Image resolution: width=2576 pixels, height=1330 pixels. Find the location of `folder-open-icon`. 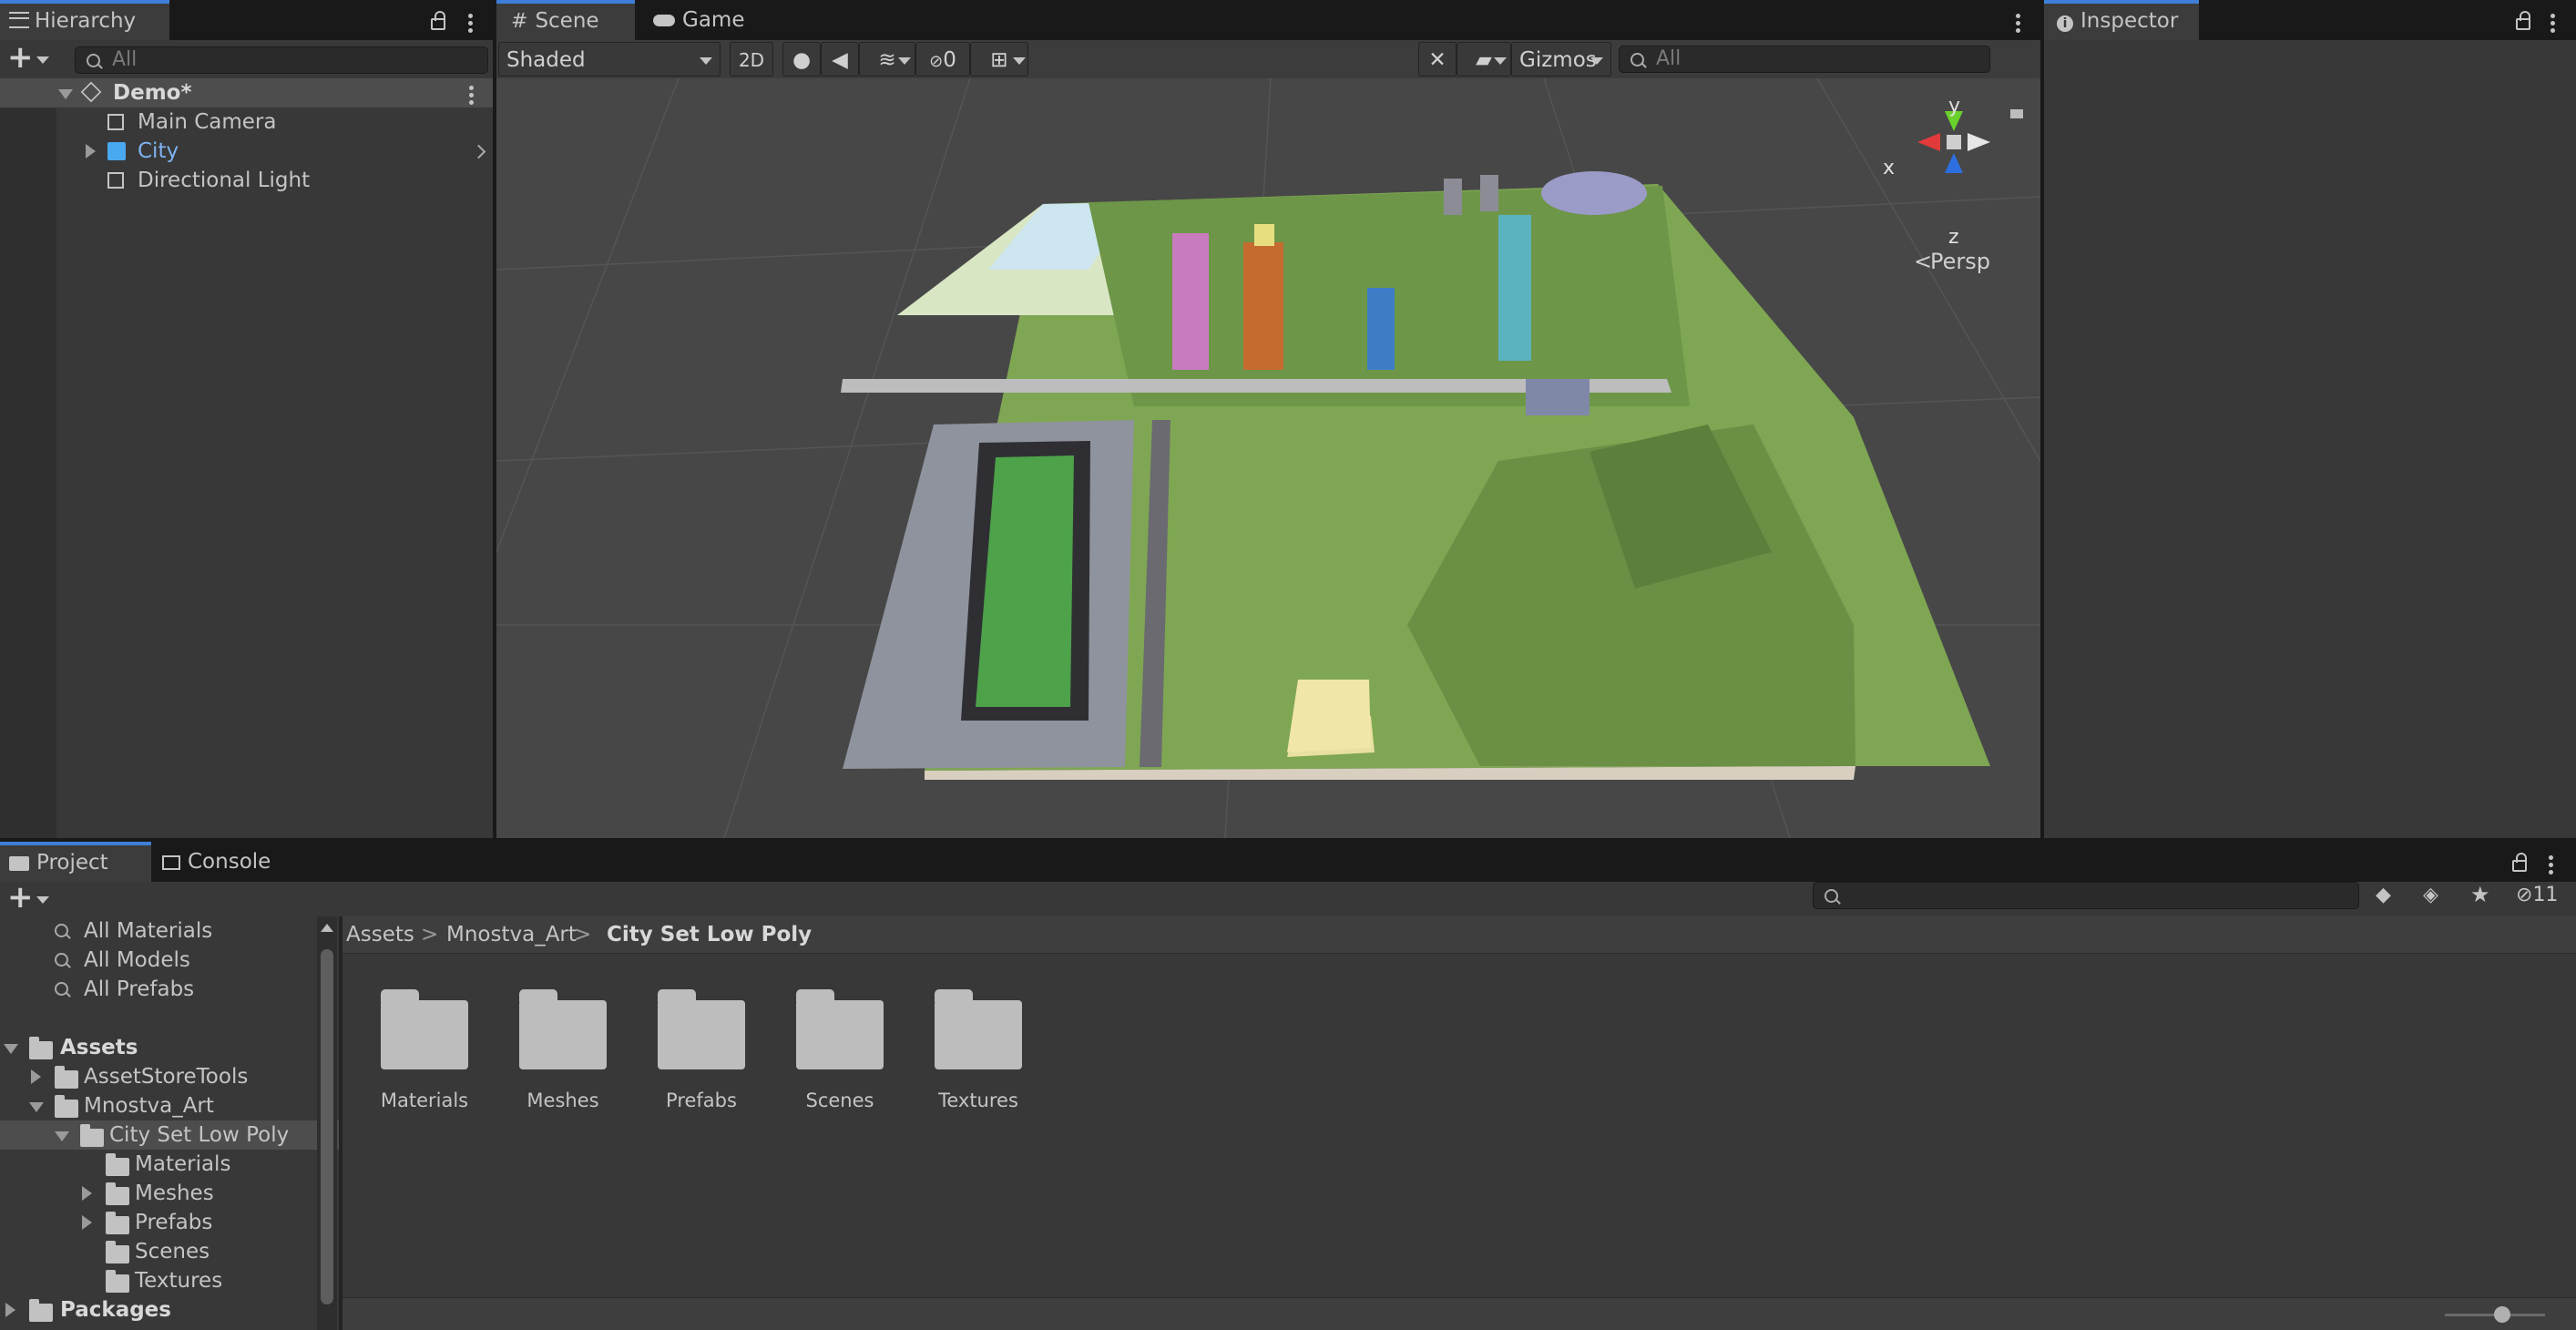

folder-open-icon is located at coordinates (66, 1106).